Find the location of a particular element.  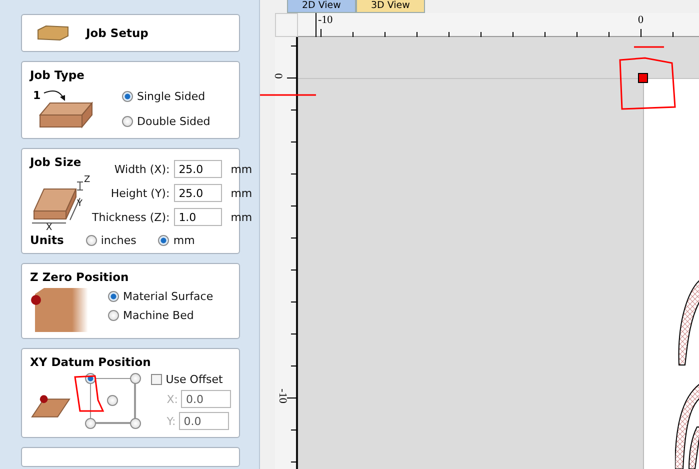

axis-label: Y is located at coordinates (79, 204).